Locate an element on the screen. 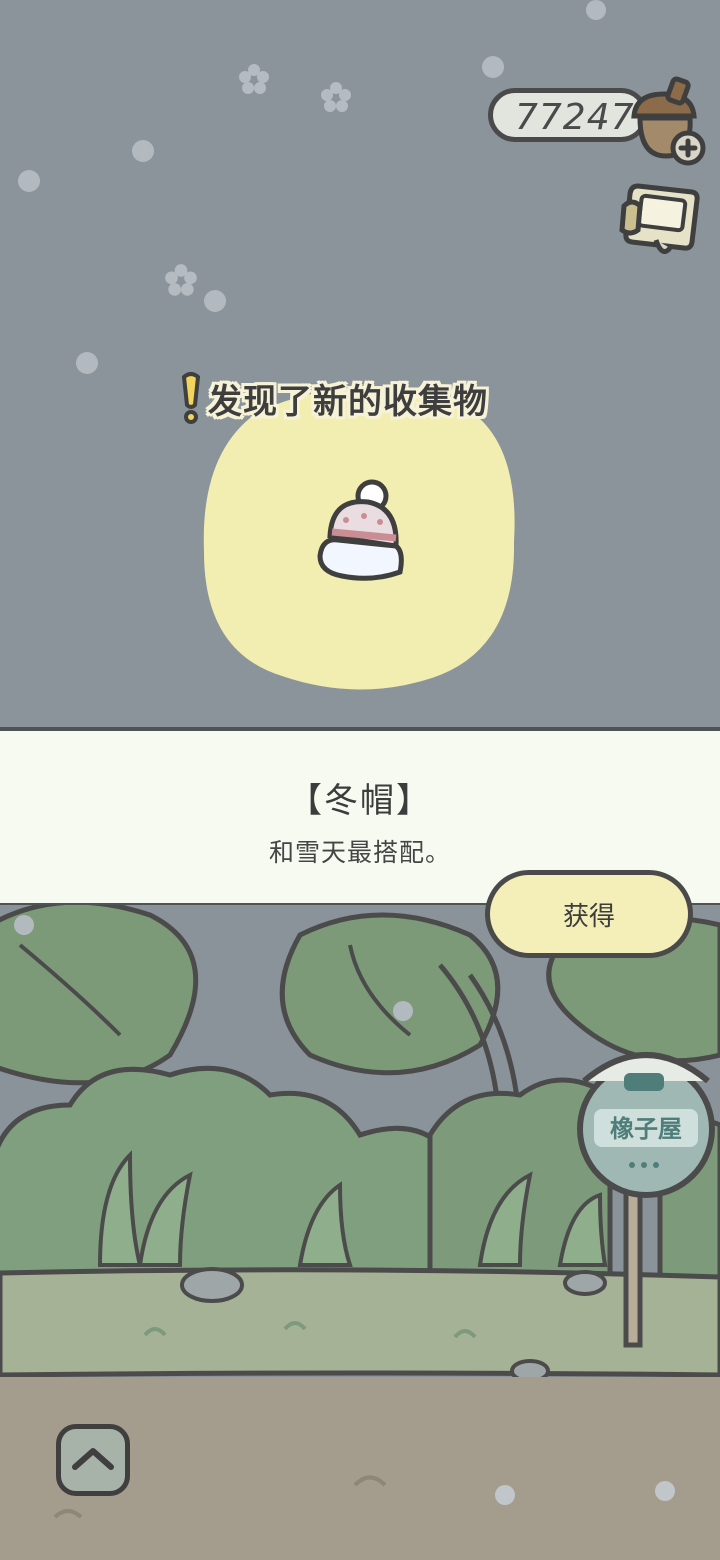 Image resolution: width=720 pixels, height=1560 pixels. bus-stop-sign: 橡子屋 is located at coordinates (640, 1195).